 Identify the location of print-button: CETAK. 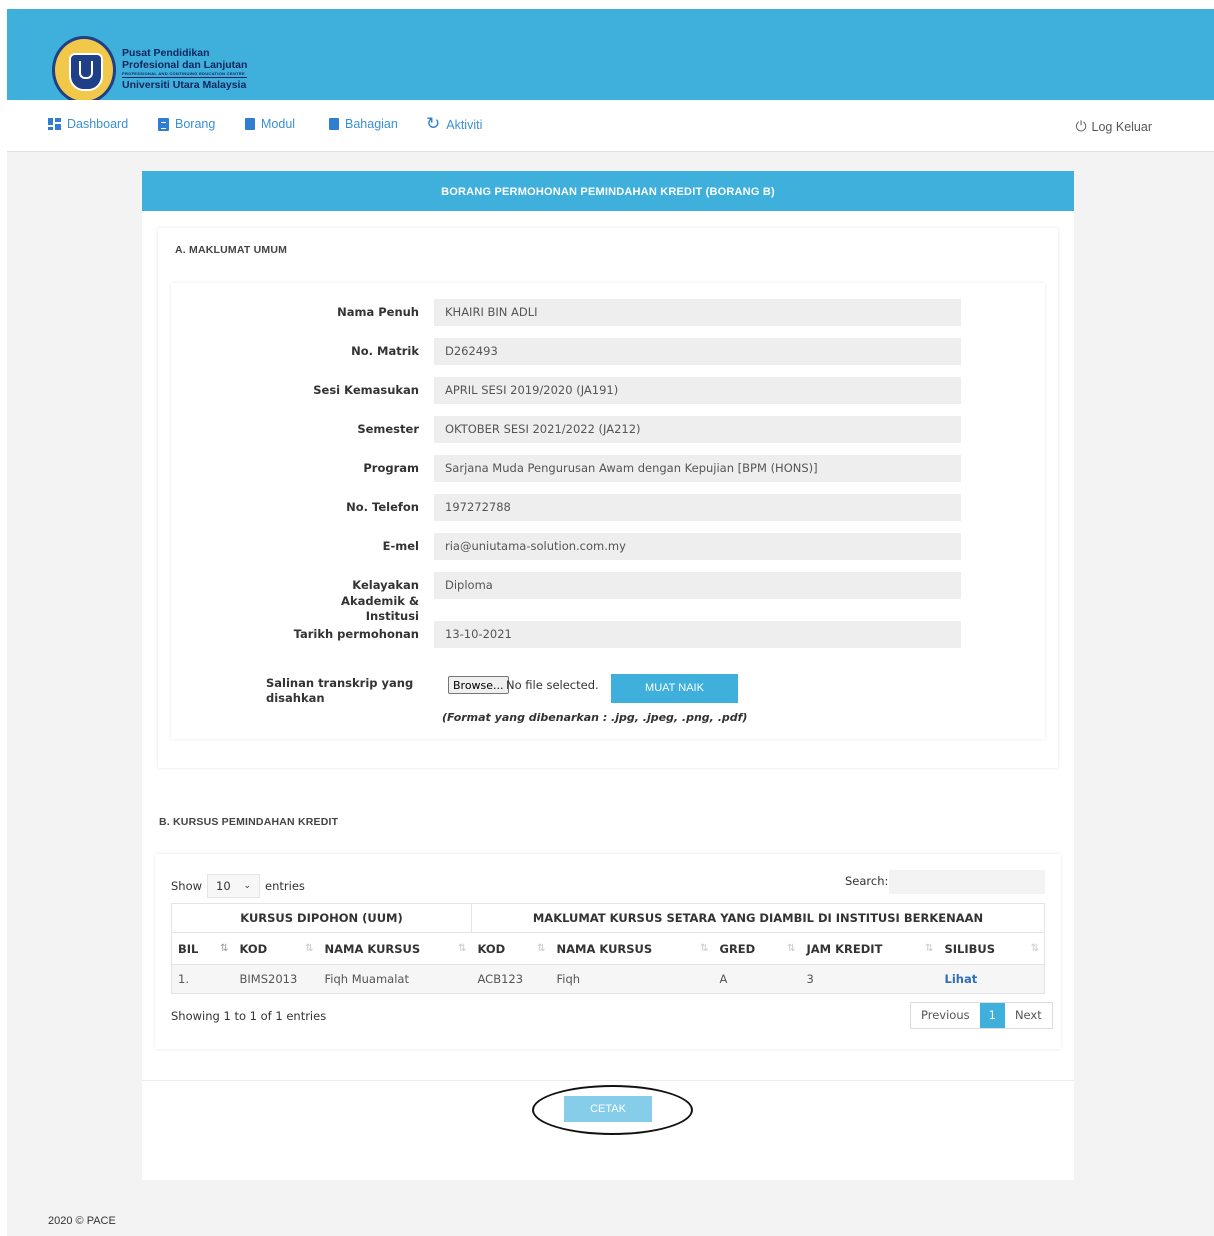
(608, 1109).